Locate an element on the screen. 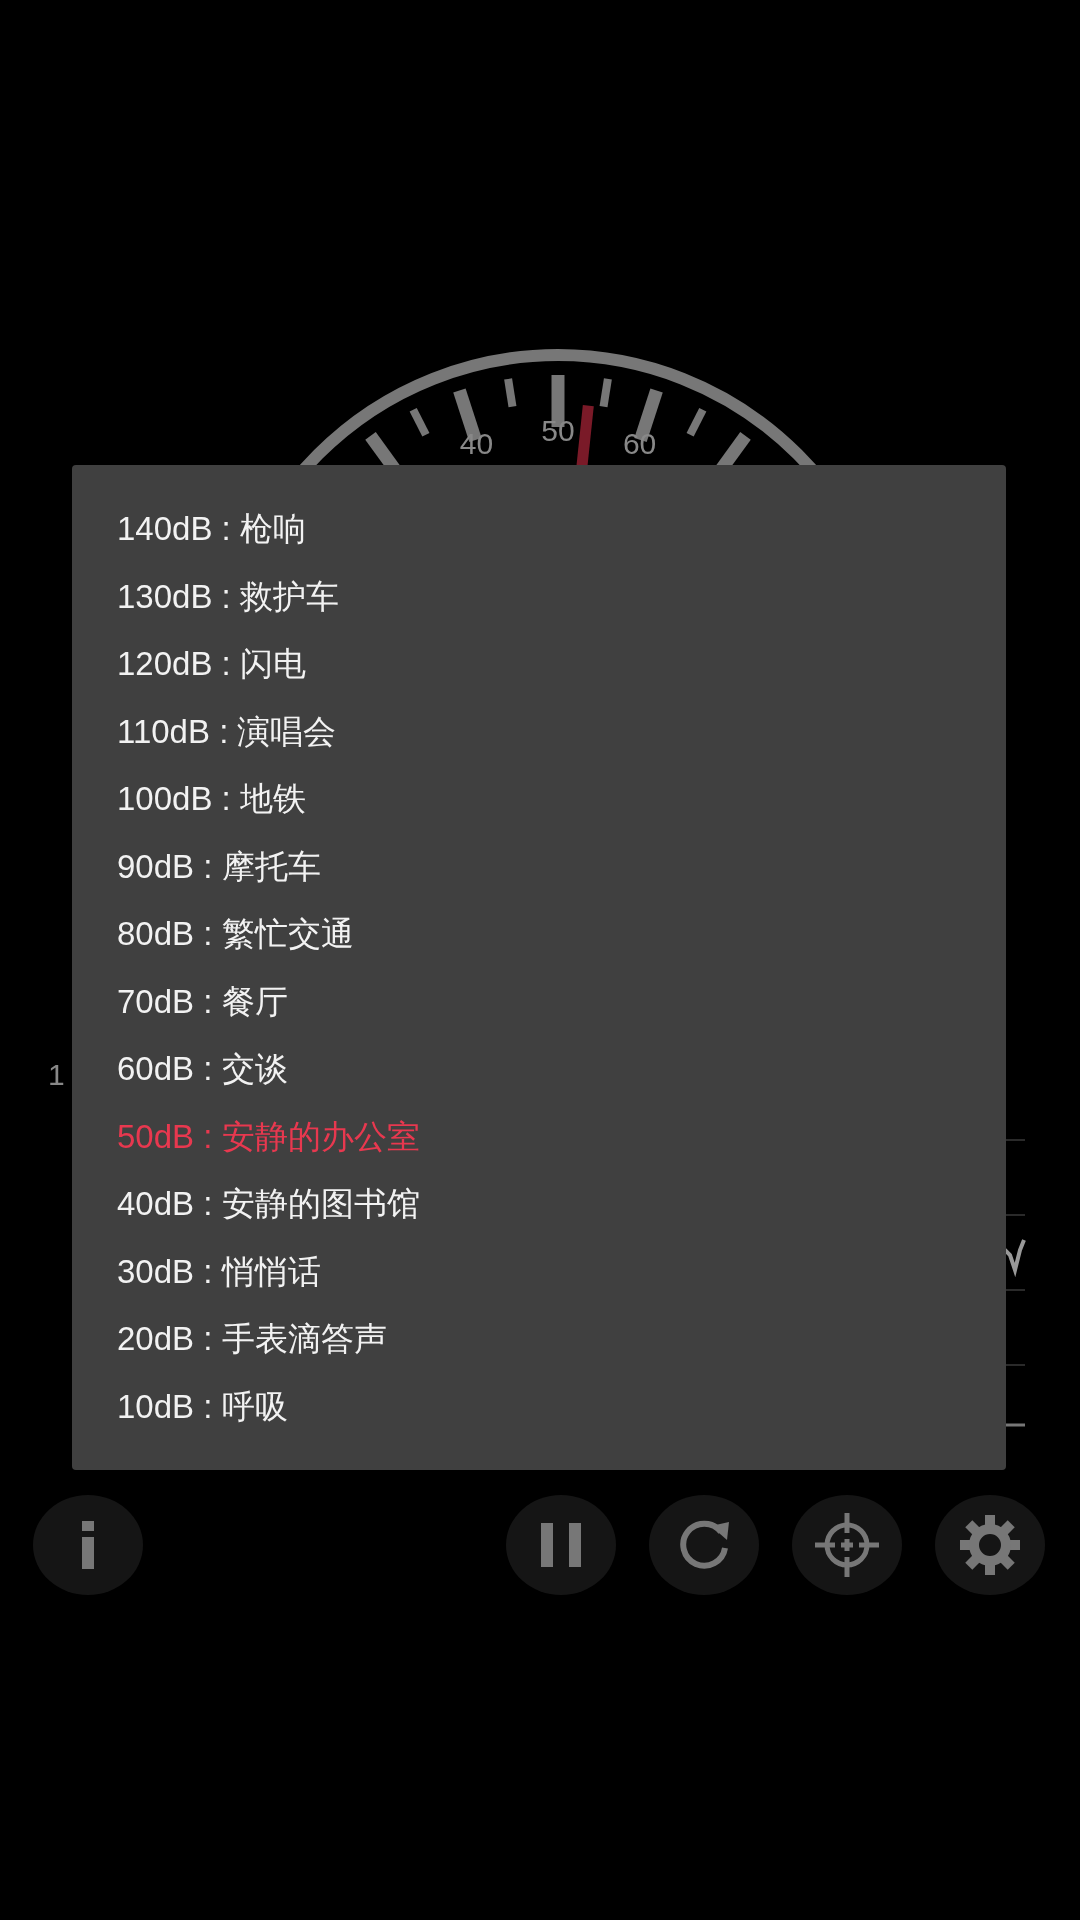  axis-label: 1 is located at coordinates (56, 1074).